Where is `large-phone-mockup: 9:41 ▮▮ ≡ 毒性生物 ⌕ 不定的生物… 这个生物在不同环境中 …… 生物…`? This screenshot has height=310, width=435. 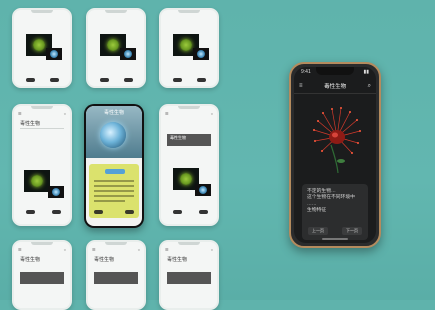
large-phone-mockup: 9:41 ▮▮ ≡ 毒性生物 ⌕ 不定的生物… 这个生物在不同环境中 …… 生物… is located at coordinates (335, 155).